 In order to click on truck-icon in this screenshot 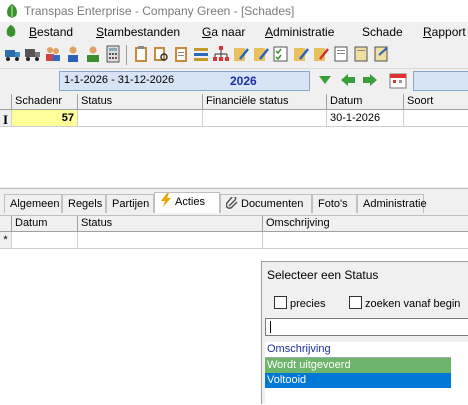, I will do `click(13, 54)`.